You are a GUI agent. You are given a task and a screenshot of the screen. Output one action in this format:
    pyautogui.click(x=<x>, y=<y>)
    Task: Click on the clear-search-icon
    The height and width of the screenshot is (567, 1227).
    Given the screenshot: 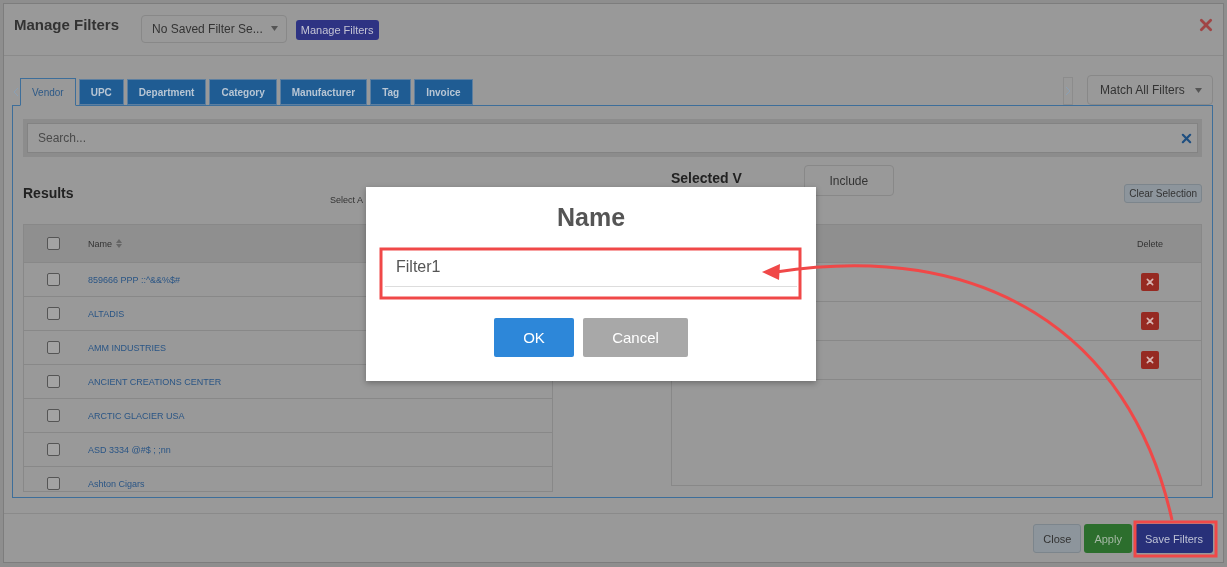 What is the action you would take?
    pyautogui.click(x=1186, y=138)
    